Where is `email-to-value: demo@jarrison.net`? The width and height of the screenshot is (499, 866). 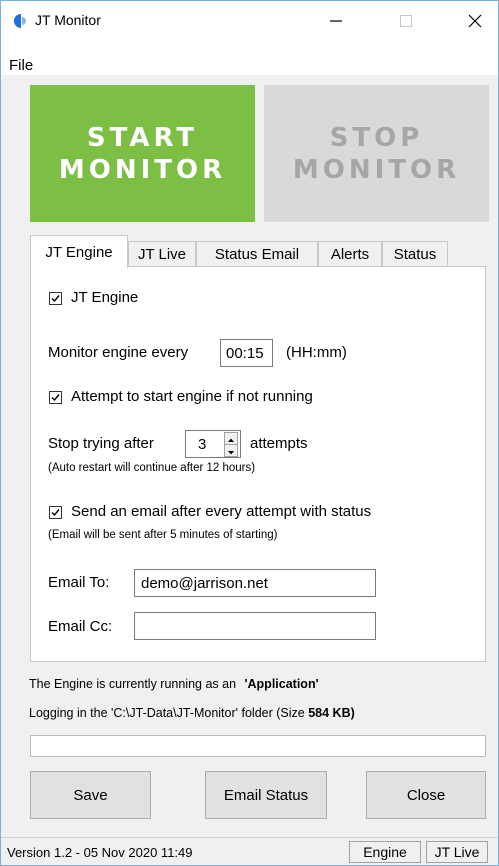 email-to-value: demo@jarrison.net is located at coordinates (204, 583).